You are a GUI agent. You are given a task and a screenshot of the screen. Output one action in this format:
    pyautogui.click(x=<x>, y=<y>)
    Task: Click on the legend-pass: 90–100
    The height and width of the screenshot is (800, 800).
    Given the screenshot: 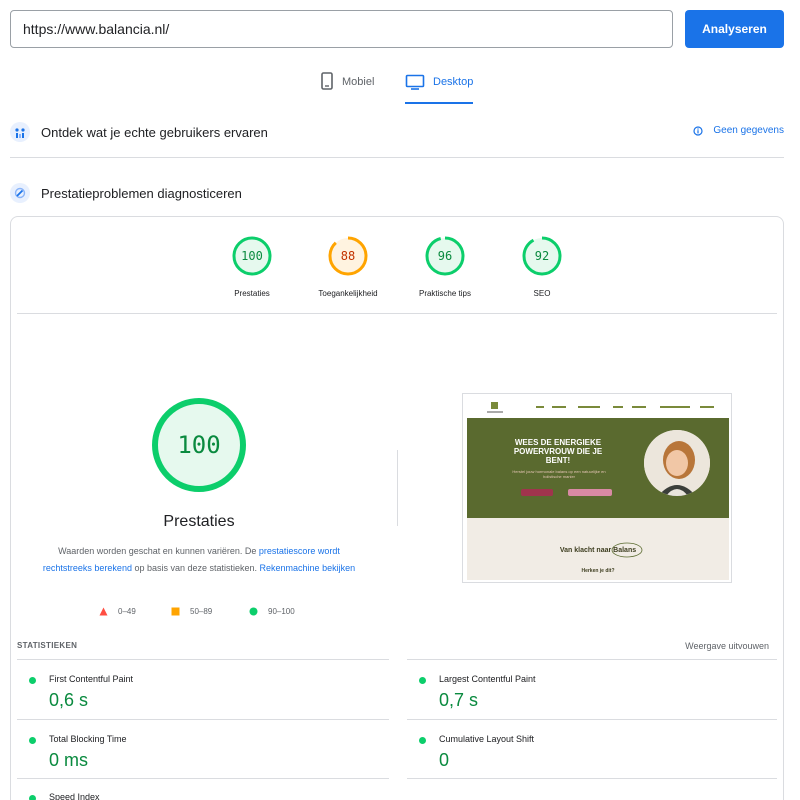 What is the action you would take?
    pyautogui.click(x=272, y=611)
    